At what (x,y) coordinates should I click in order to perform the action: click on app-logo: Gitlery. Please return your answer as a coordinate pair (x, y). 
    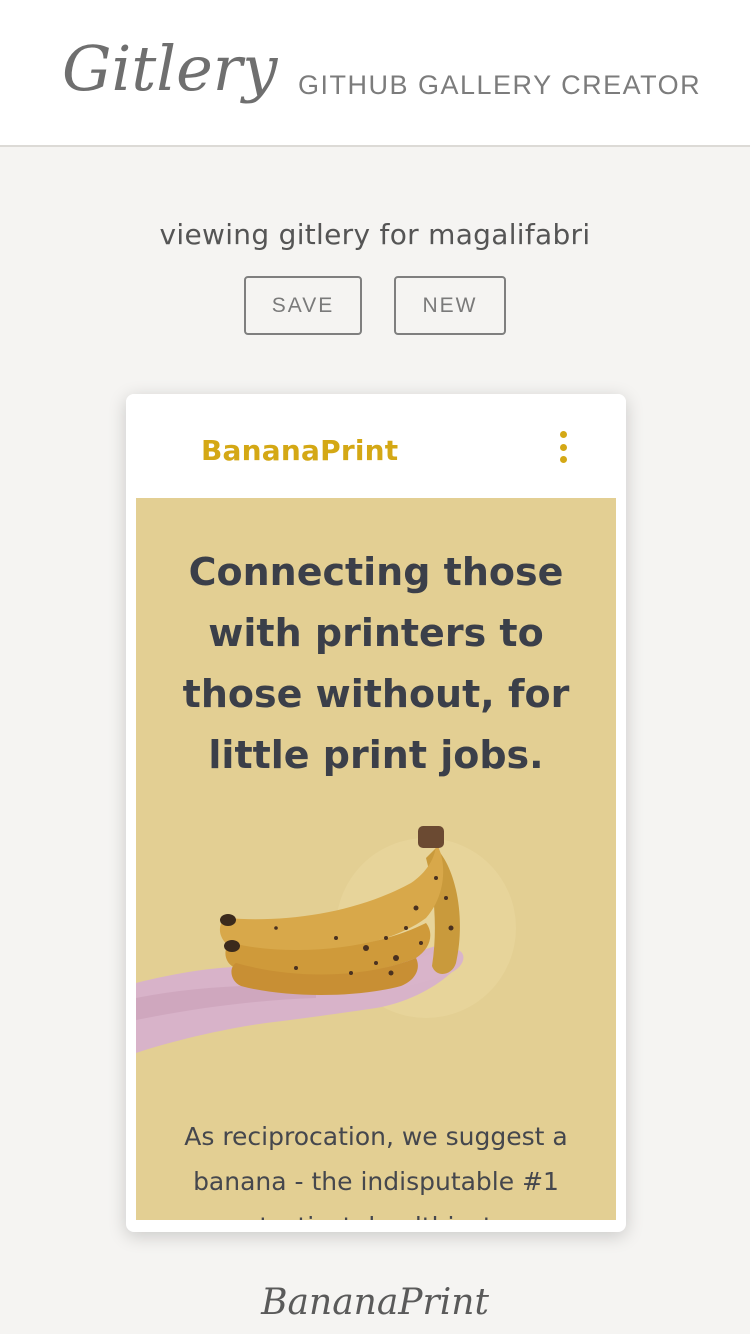
    Looking at the image, I should click on (169, 68).